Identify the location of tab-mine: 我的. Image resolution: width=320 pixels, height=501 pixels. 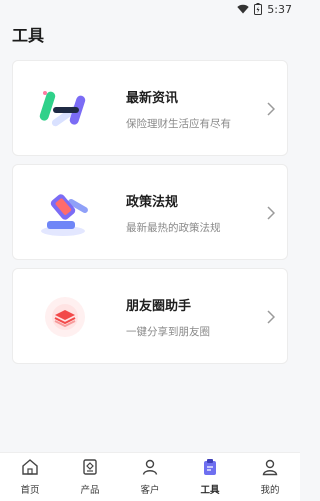
(270, 477).